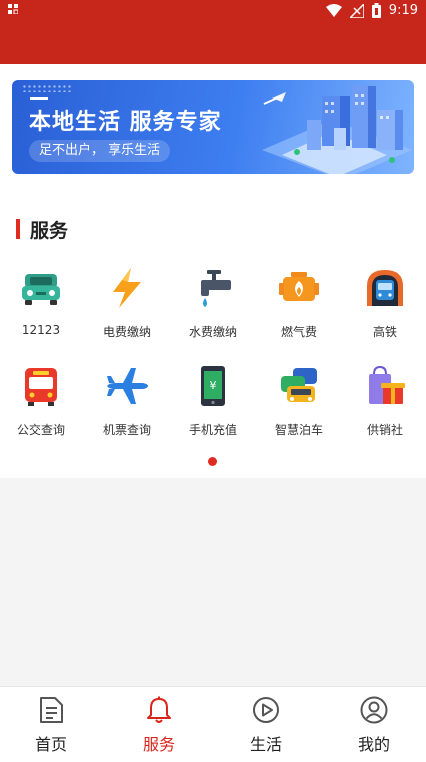 The image size is (426, 762). What do you see at coordinates (159, 709) in the screenshot?
I see `bell-icon` at bounding box center [159, 709].